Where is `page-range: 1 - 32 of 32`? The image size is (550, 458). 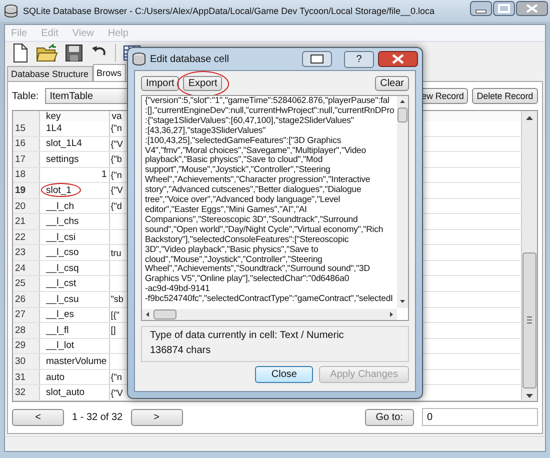 page-range: 1 - 32 of 32 is located at coordinates (97, 417).